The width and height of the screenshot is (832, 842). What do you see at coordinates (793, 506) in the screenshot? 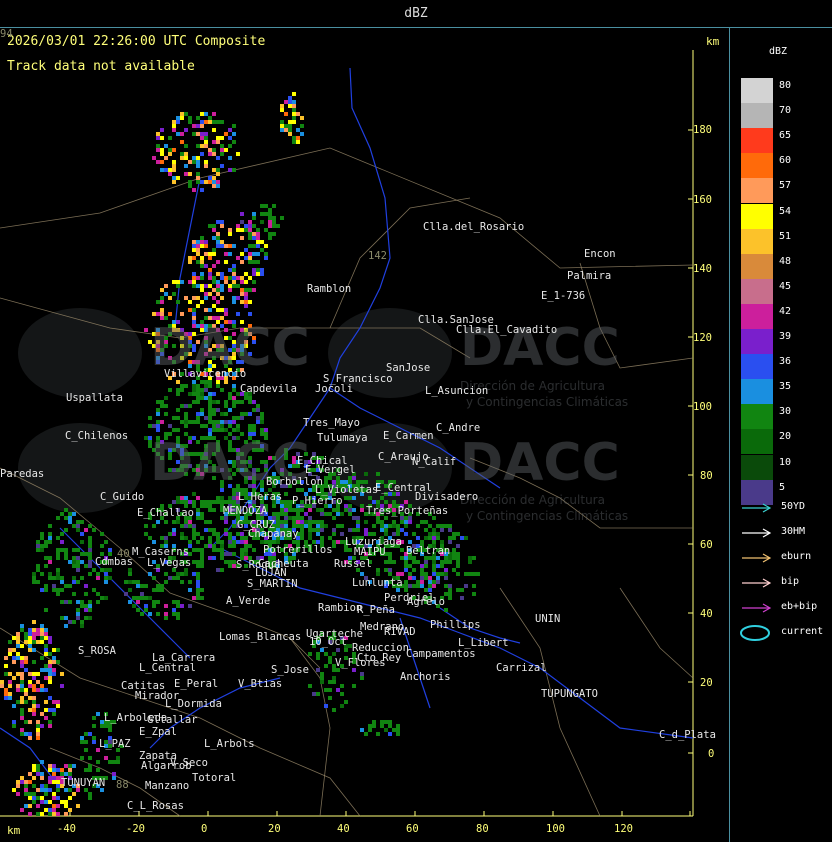
I see `legend-track-label: 50YD` at bounding box center [793, 506].